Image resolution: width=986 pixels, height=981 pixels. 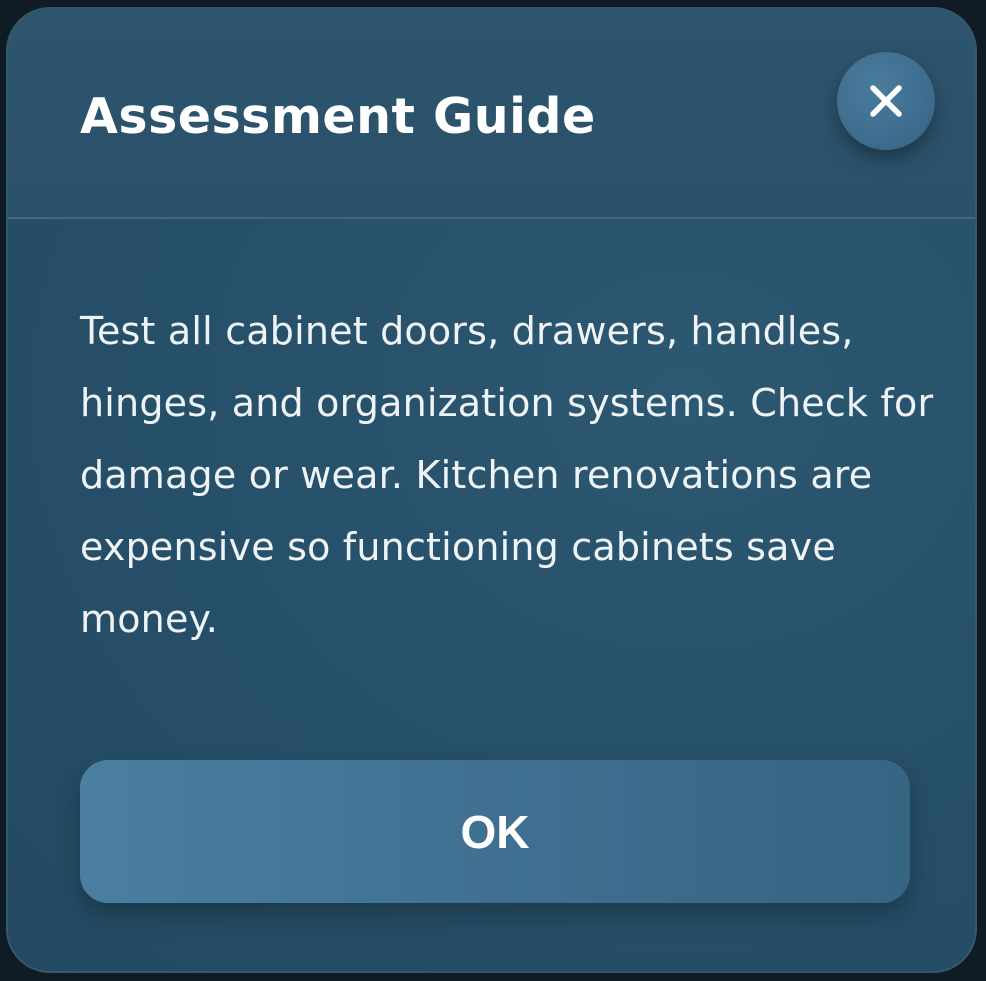 I want to click on close-icon, so click(x=886, y=101).